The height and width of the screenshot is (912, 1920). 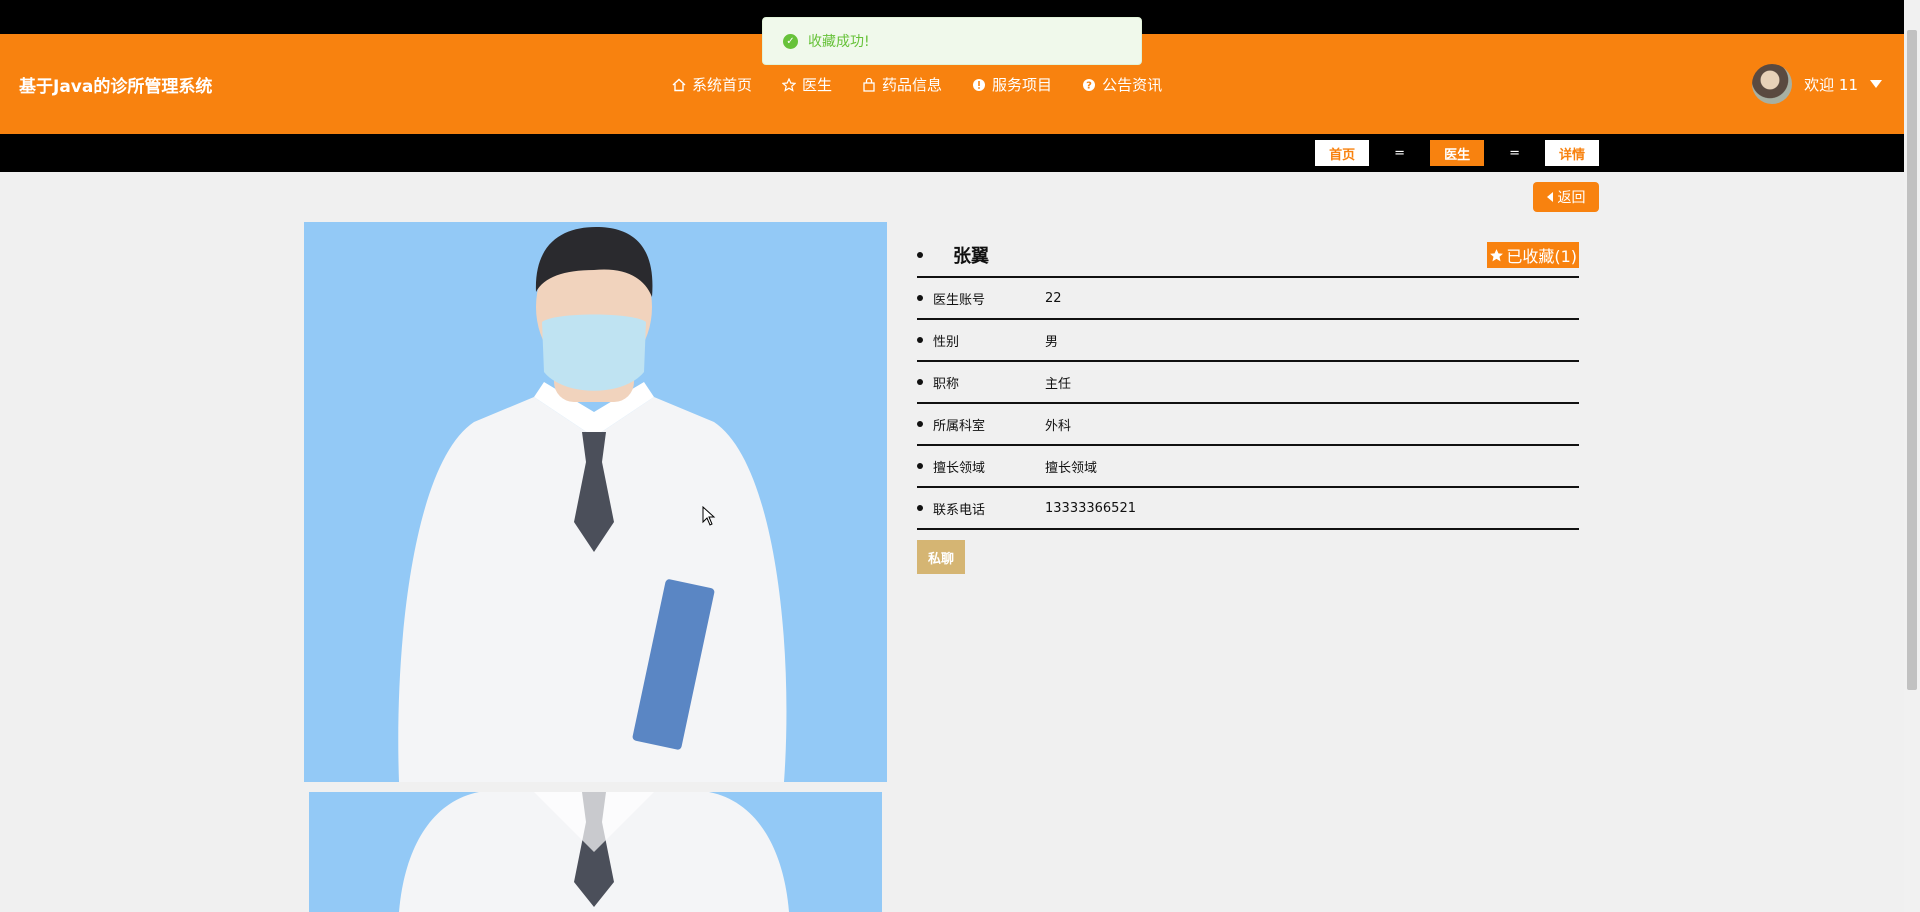 What do you see at coordinates (1831, 84) in the screenshot?
I see `welcome-text: 欢迎 11` at bounding box center [1831, 84].